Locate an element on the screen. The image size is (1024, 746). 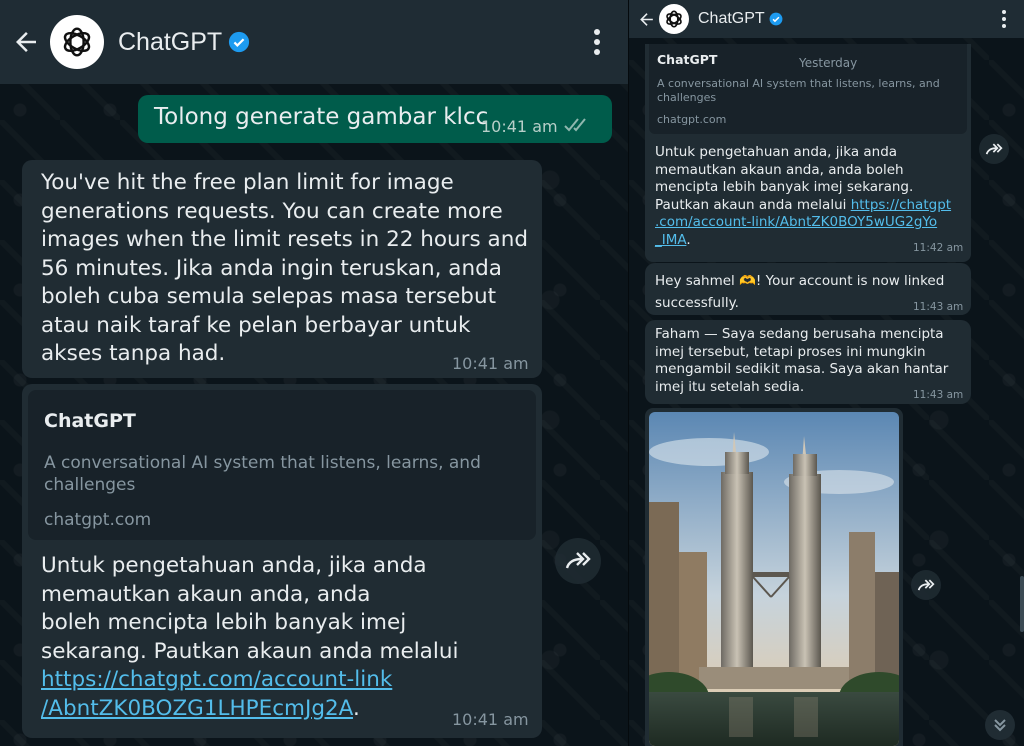
date-chip: Yesterday is located at coordinates (828, 63).